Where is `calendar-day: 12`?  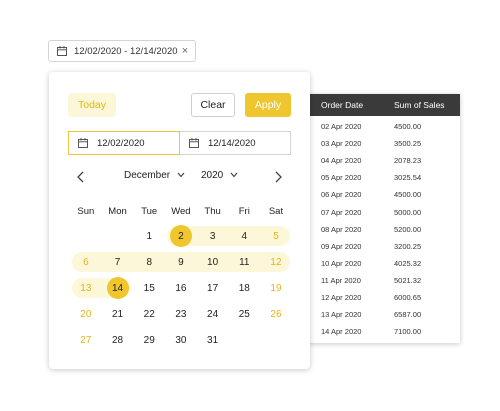 calendar-day: 12 is located at coordinates (276, 262).